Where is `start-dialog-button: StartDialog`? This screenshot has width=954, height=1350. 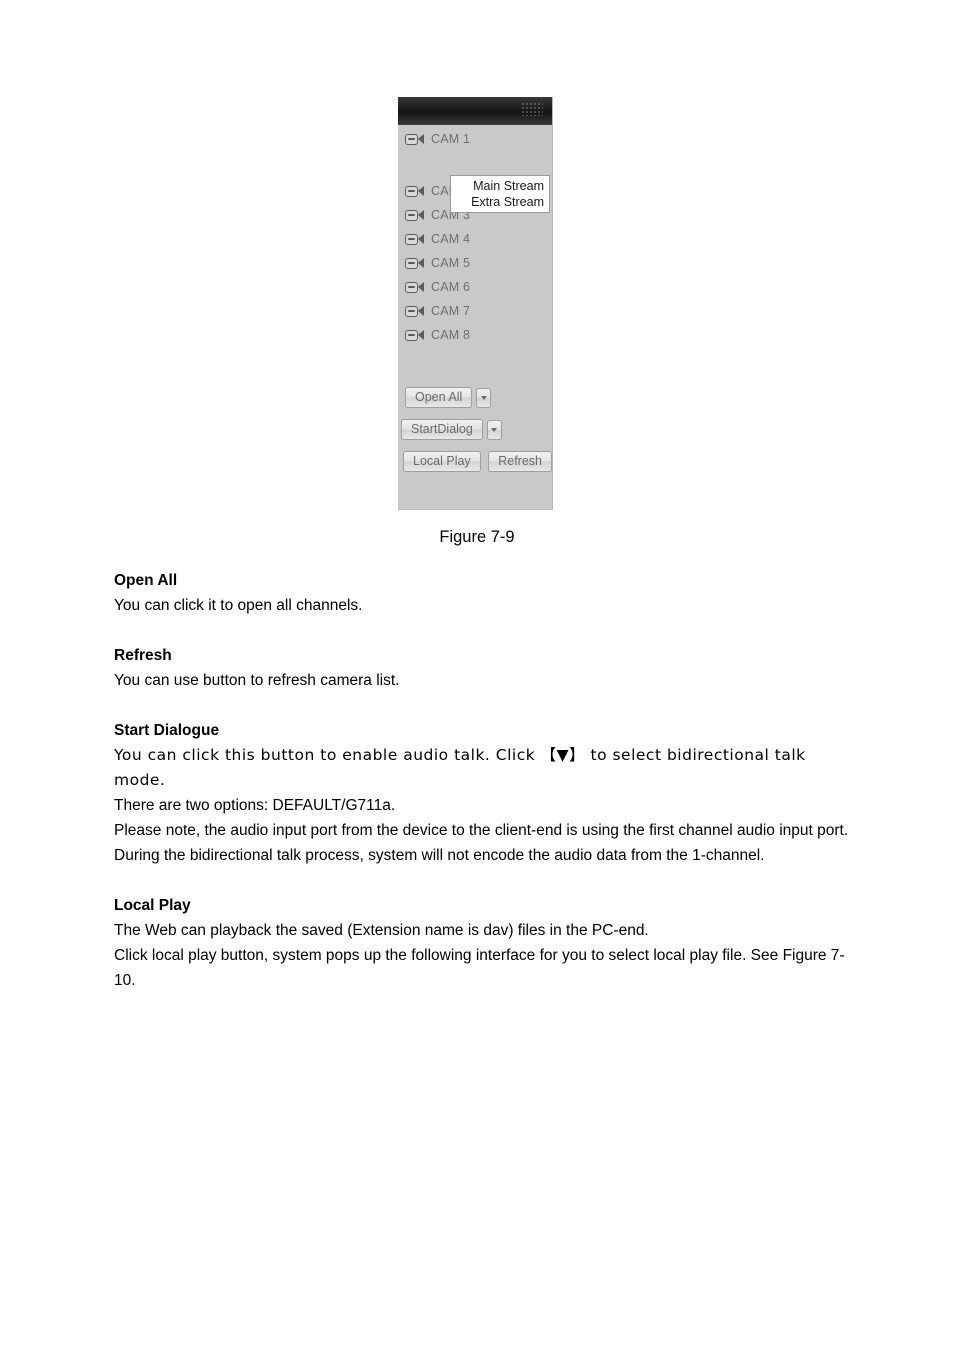 start-dialog-button: StartDialog is located at coordinates (442, 429).